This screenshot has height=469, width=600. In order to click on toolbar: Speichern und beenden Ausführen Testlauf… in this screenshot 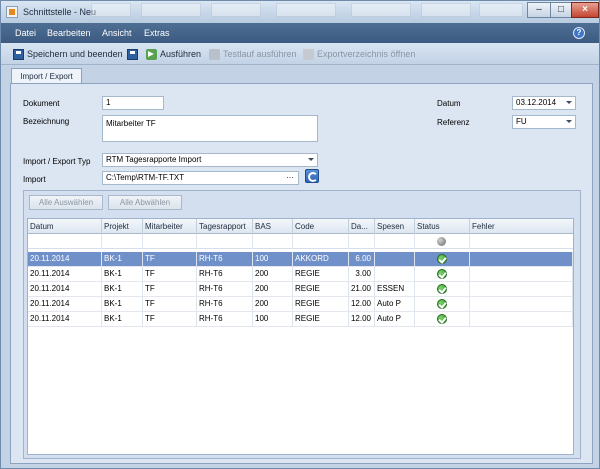, I will do `click(300, 54)`.